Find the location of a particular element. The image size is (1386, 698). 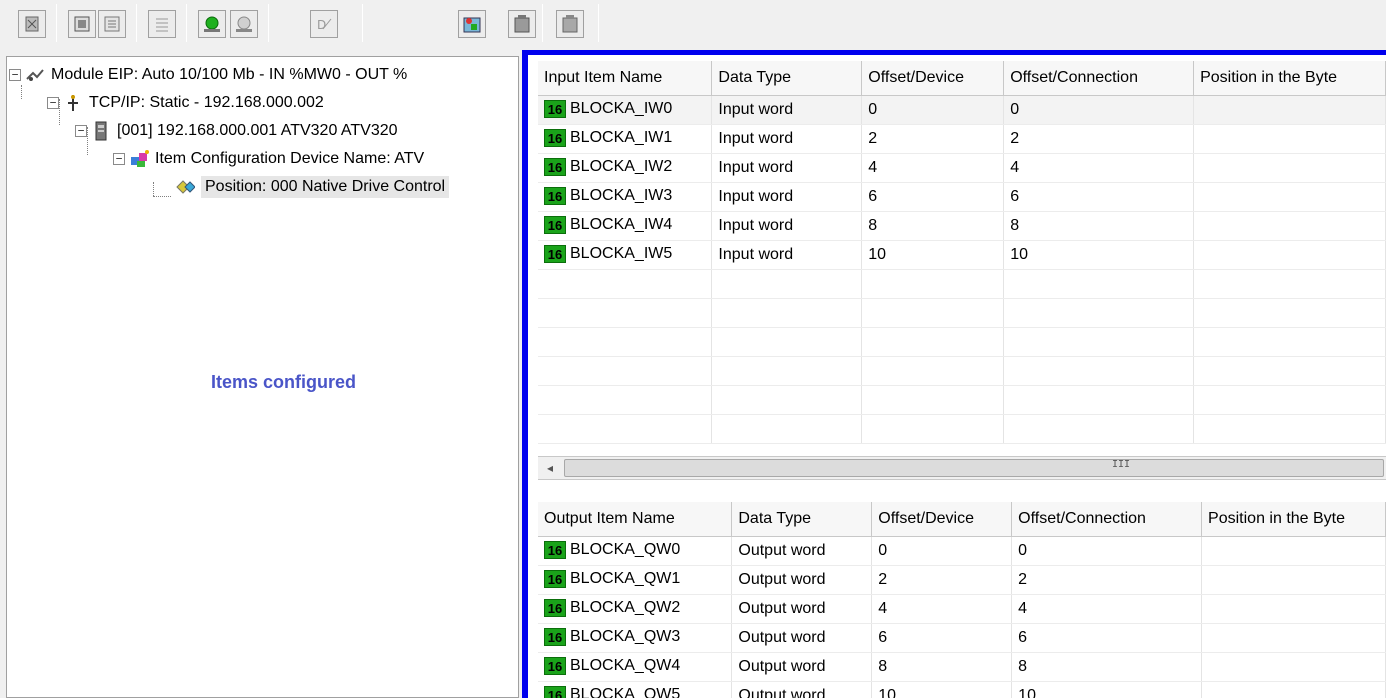

item-name-cell: 16 BLOCKA_IW0 is located at coordinates (625, 110).